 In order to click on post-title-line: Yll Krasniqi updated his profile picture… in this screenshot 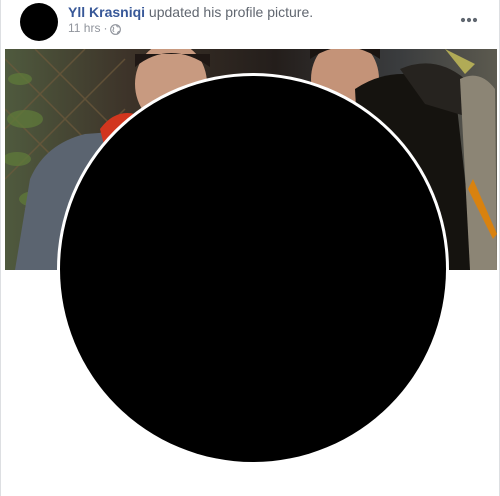, I will do `click(190, 12)`.